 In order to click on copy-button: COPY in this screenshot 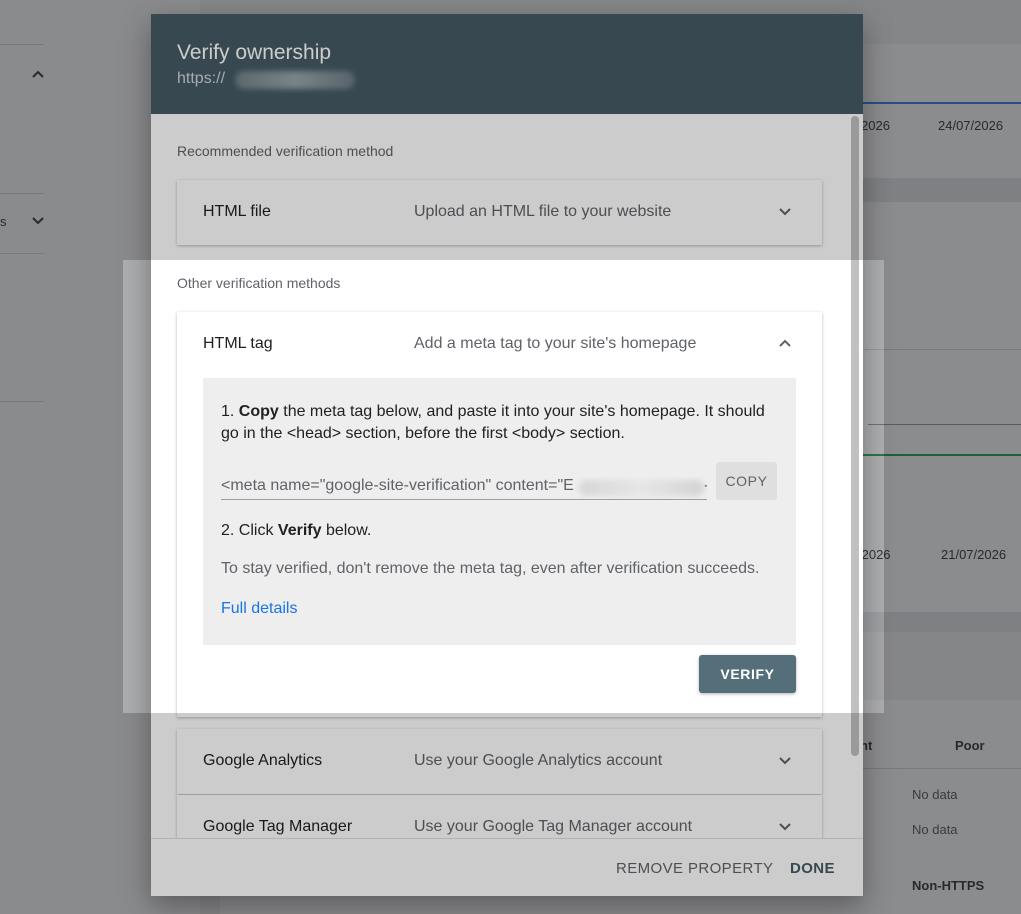, I will do `click(746, 481)`.